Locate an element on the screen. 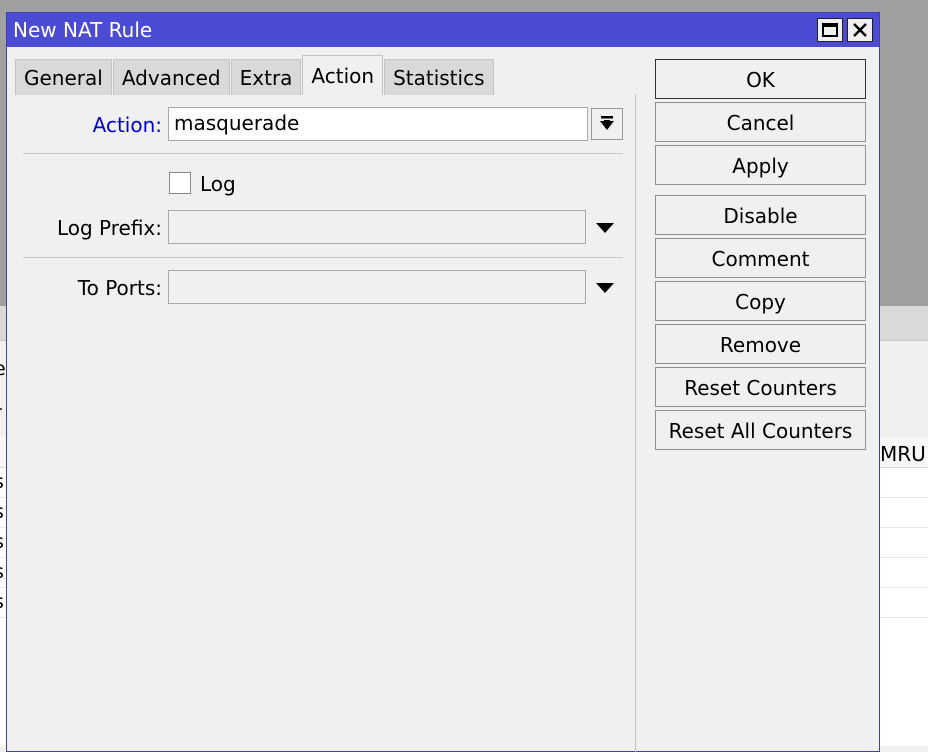 Image resolution: width=928 pixels, height=752 pixels. action-select: masquerade is located at coordinates (378, 124).